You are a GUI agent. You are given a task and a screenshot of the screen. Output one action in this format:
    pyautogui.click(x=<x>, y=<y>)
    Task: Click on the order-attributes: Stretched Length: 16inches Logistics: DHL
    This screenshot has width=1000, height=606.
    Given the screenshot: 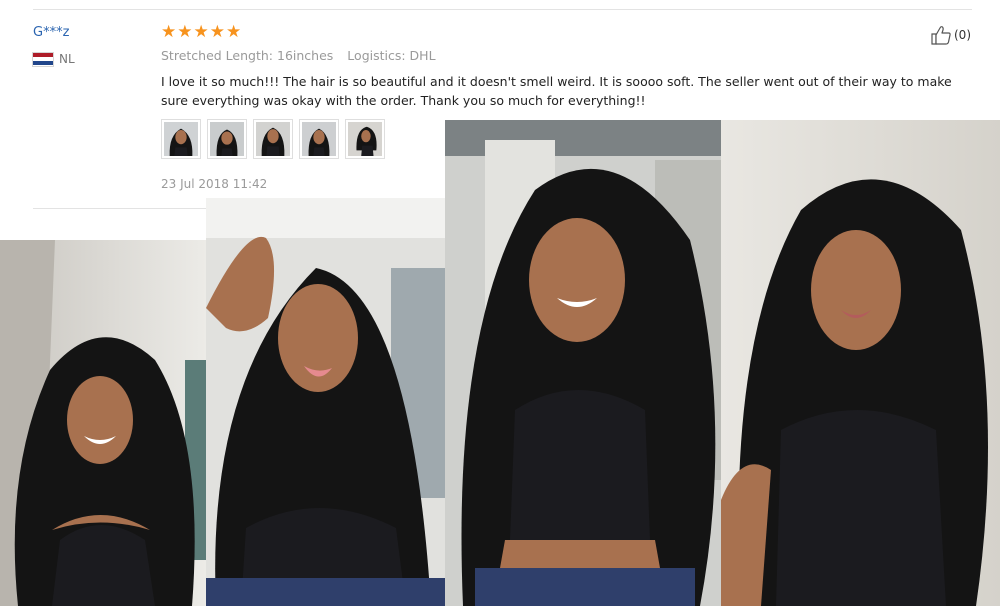 What is the action you would take?
    pyautogui.click(x=298, y=55)
    